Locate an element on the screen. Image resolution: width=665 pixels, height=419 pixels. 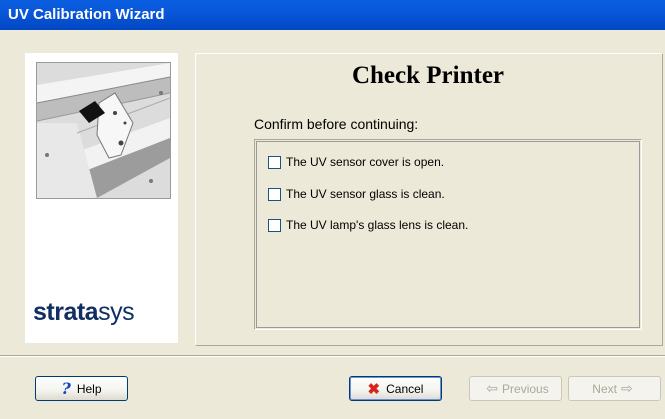
previous-button-label: Previous is located at coordinates (525, 388).